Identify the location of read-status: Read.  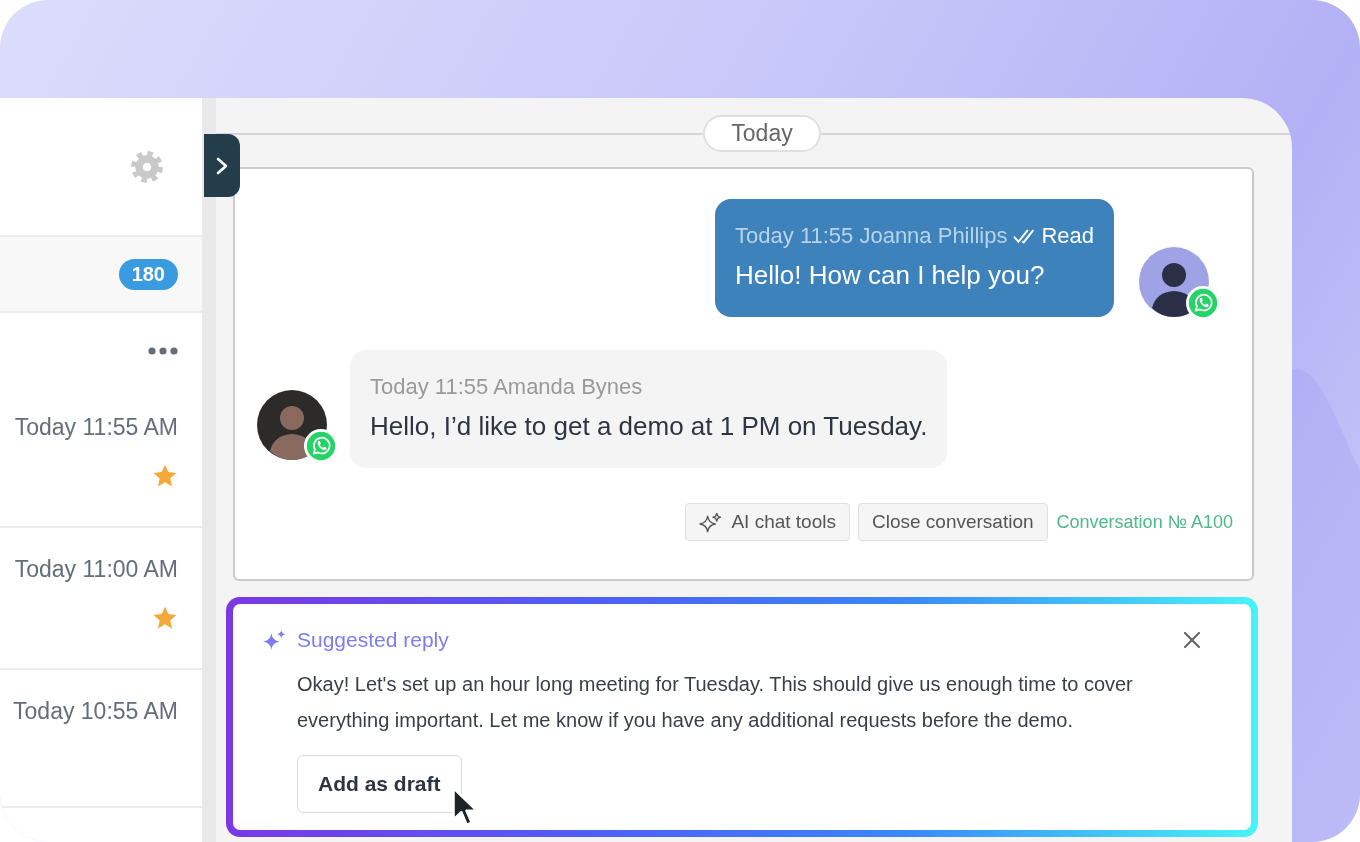
(1067, 236).